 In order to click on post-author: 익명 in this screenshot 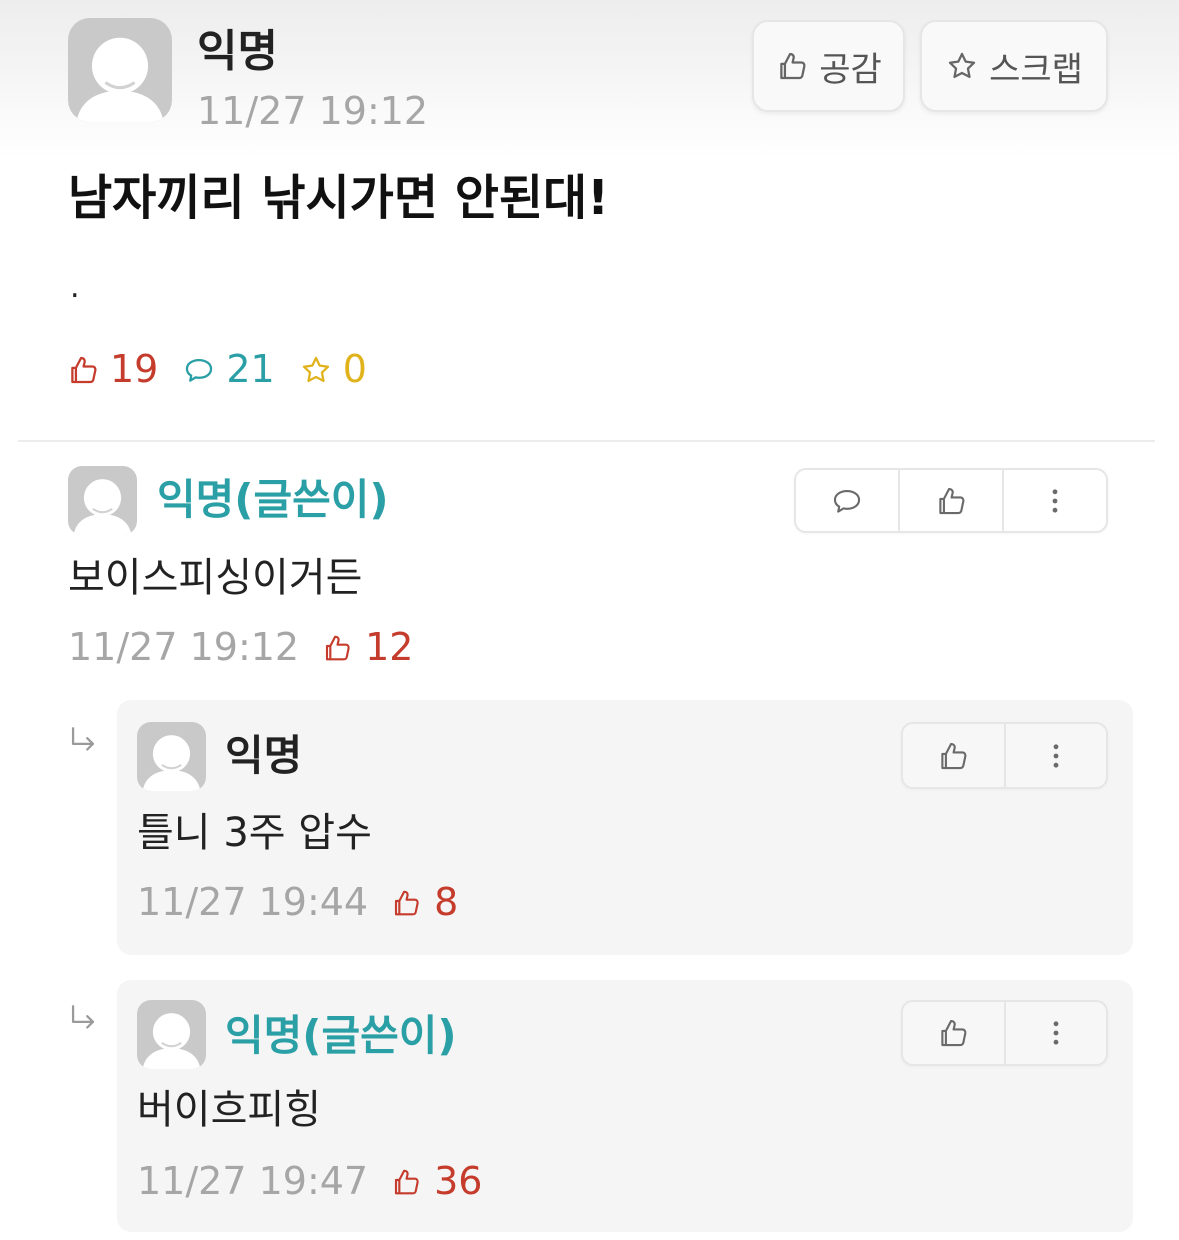, I will do `click(237, 51)`.